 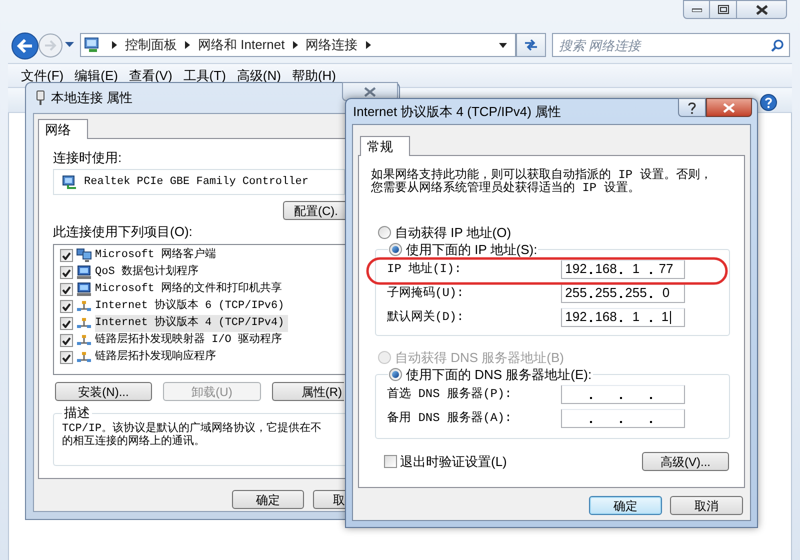 I want to click on radio-label: 自动获得 IP 地址(O), so click(x=453, y=232).